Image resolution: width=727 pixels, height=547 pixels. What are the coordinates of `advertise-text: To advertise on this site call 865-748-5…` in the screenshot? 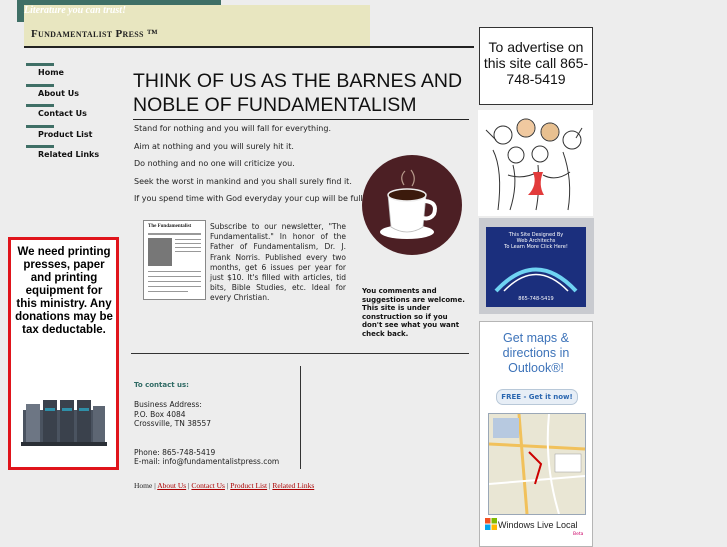 It's located at (536, 63).